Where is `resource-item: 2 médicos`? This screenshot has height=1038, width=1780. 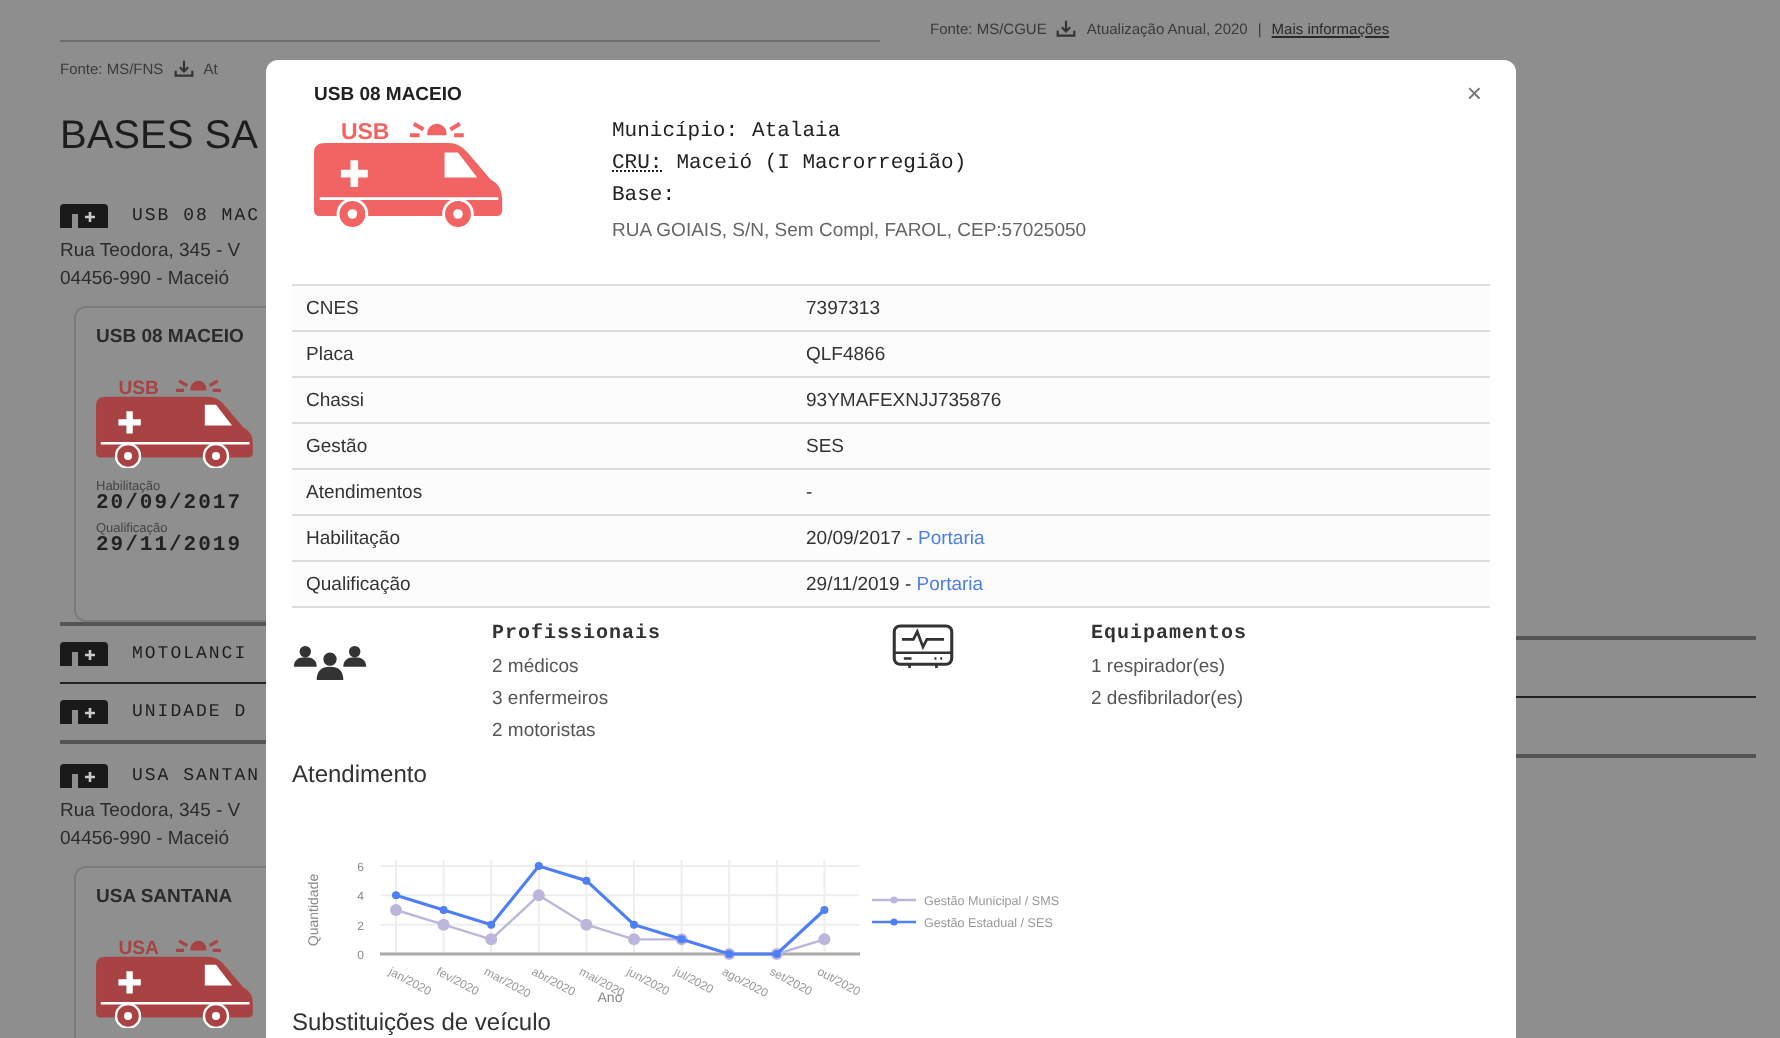 resource-item: 2 médicos is located at coordinates (536, 668).